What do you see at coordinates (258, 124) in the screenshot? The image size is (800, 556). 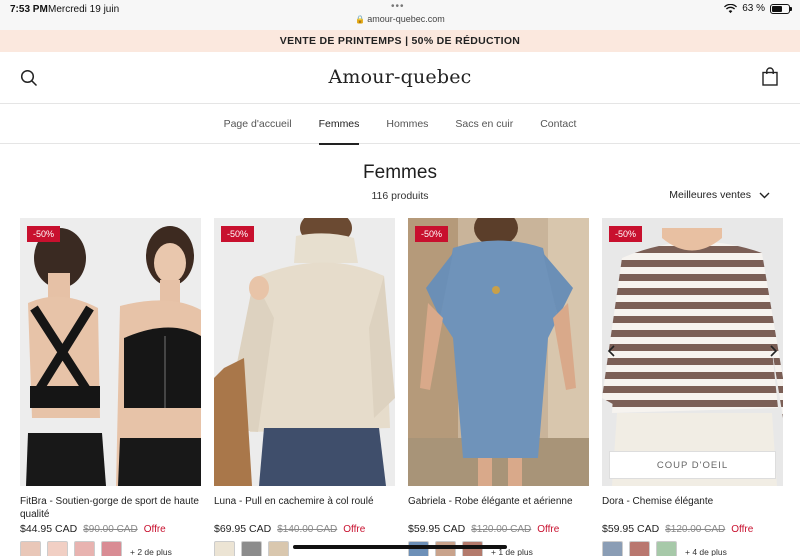 I see `nav-item-home: Page d'accueil` at bounding box center [258, 124].